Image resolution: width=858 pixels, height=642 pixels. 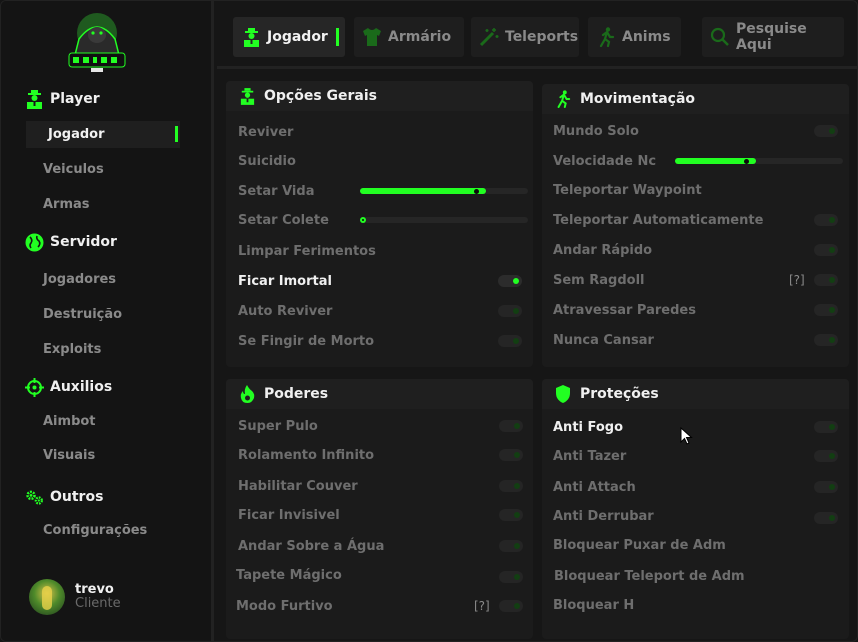 I want to click on option-velocidade-nc: Velocidade Nc, so click(x=695, y=161).